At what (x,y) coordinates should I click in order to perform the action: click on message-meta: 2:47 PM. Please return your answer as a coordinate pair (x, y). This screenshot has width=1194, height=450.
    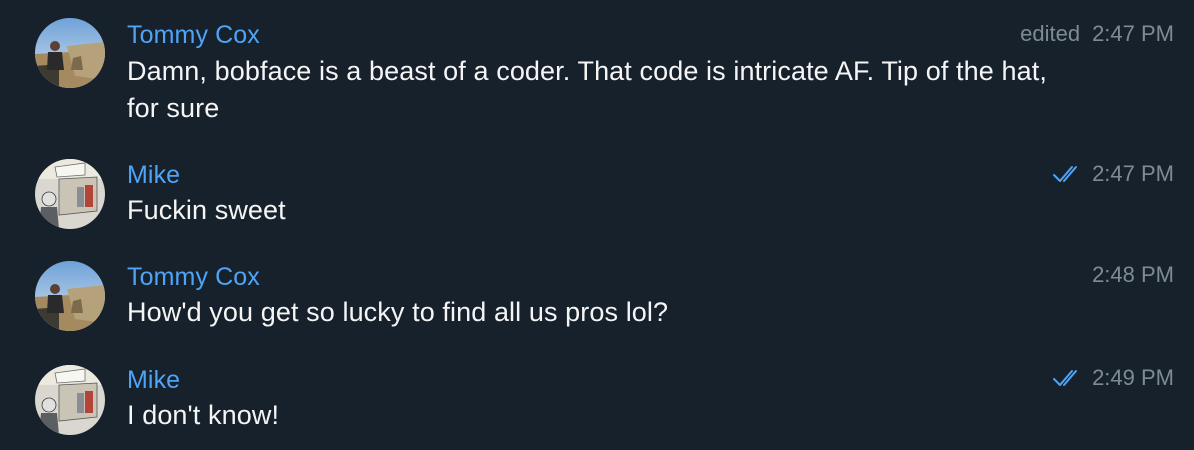
    Looking at the image, I should click on (1113, 174).